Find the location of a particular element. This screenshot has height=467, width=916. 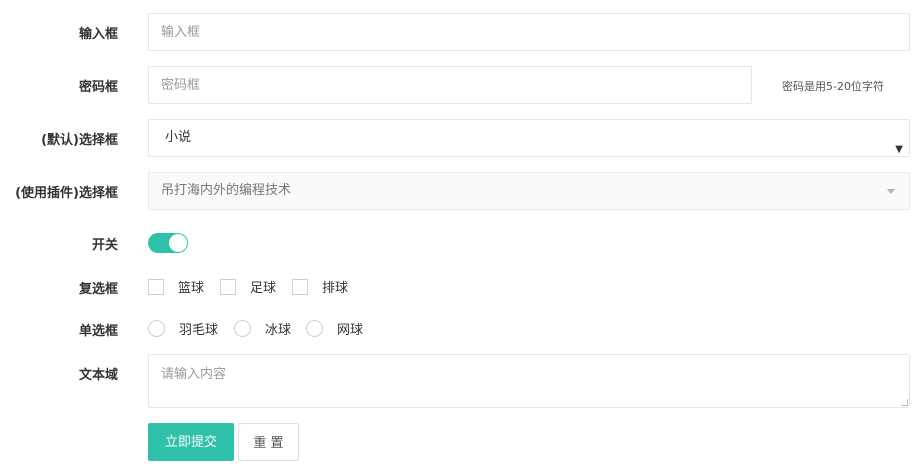

radio-option-label: 羽毛球 is located at coordinates (199, 330).